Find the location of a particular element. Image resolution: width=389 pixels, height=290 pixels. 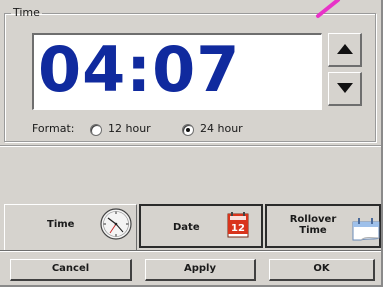

clock-digits: 04:07 is located at coordinates (139, 69).